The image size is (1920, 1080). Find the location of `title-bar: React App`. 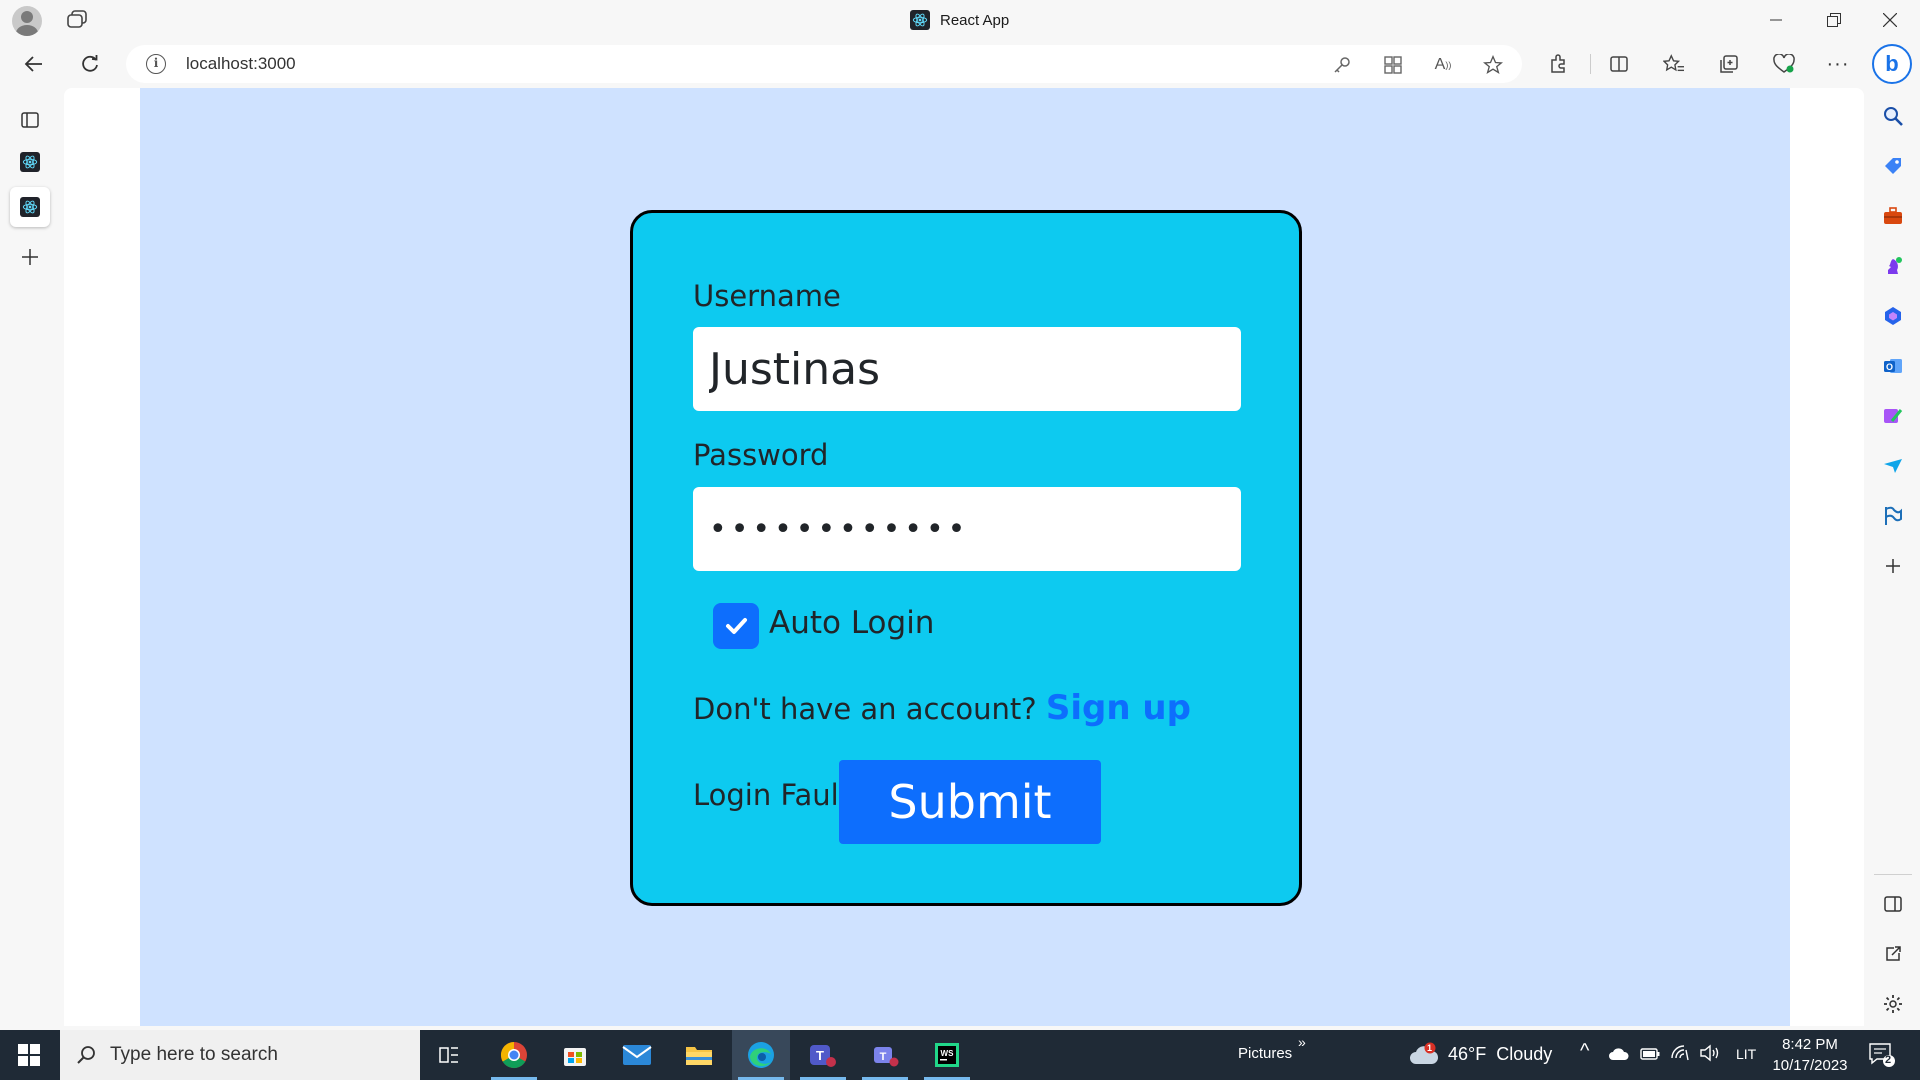

title-bar: React App is located at coordinates (960, 20).